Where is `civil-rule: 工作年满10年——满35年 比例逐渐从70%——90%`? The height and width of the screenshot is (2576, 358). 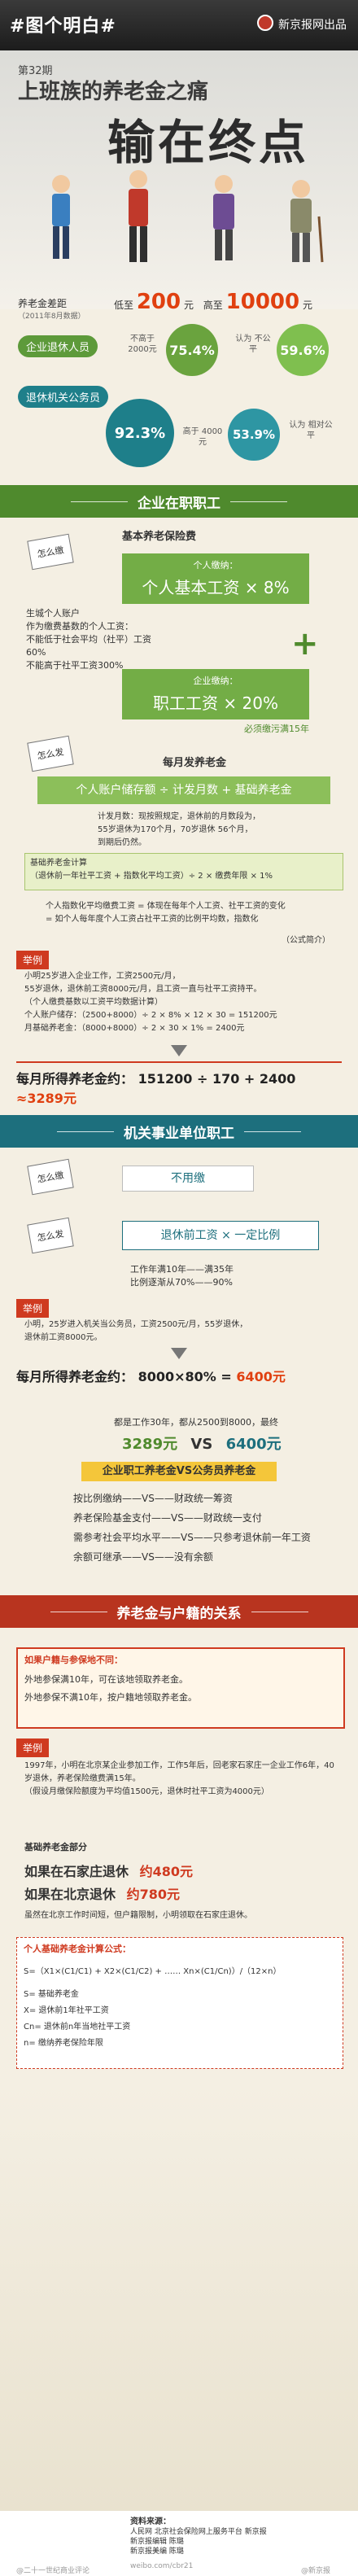
civil-rule: 工作年满10年——满35年 比例逐渐从70%——90% is located at coordinates (182, 1276).